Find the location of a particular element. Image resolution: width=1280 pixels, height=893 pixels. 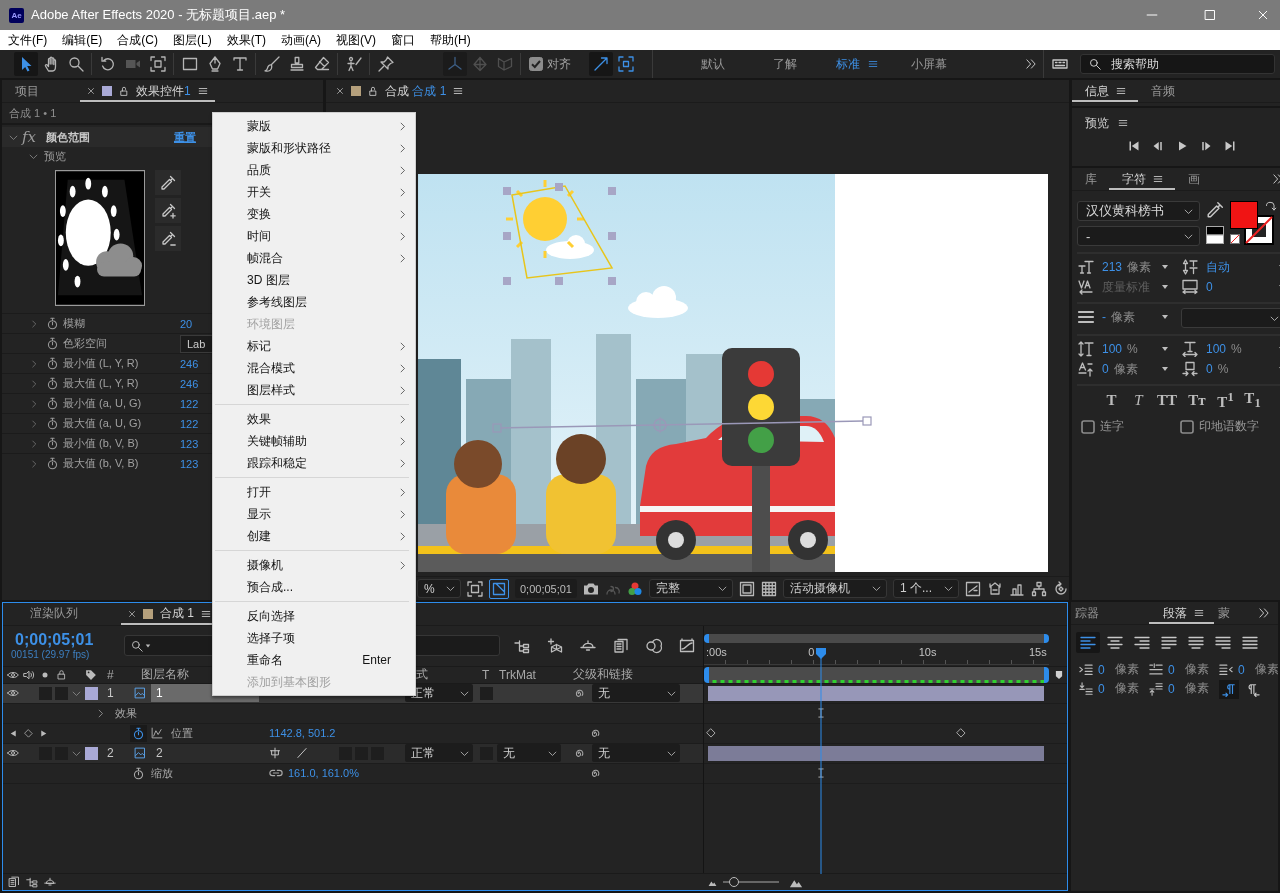

column-header: 父级和链接 is located at coordinates (602, 675).